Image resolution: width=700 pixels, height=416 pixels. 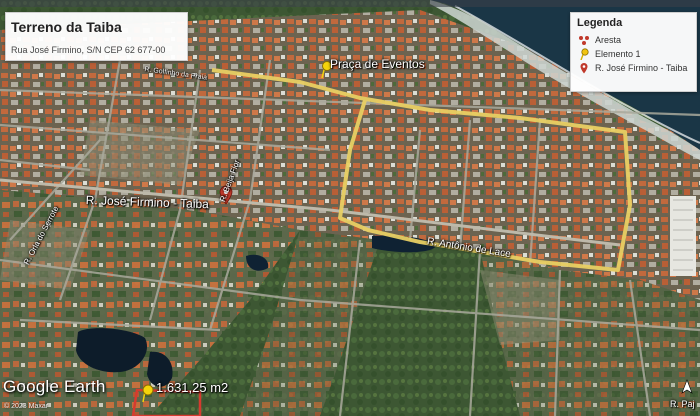 I want to click on legend-item-elemento: Elemento 1, so click(x=633, y=54).